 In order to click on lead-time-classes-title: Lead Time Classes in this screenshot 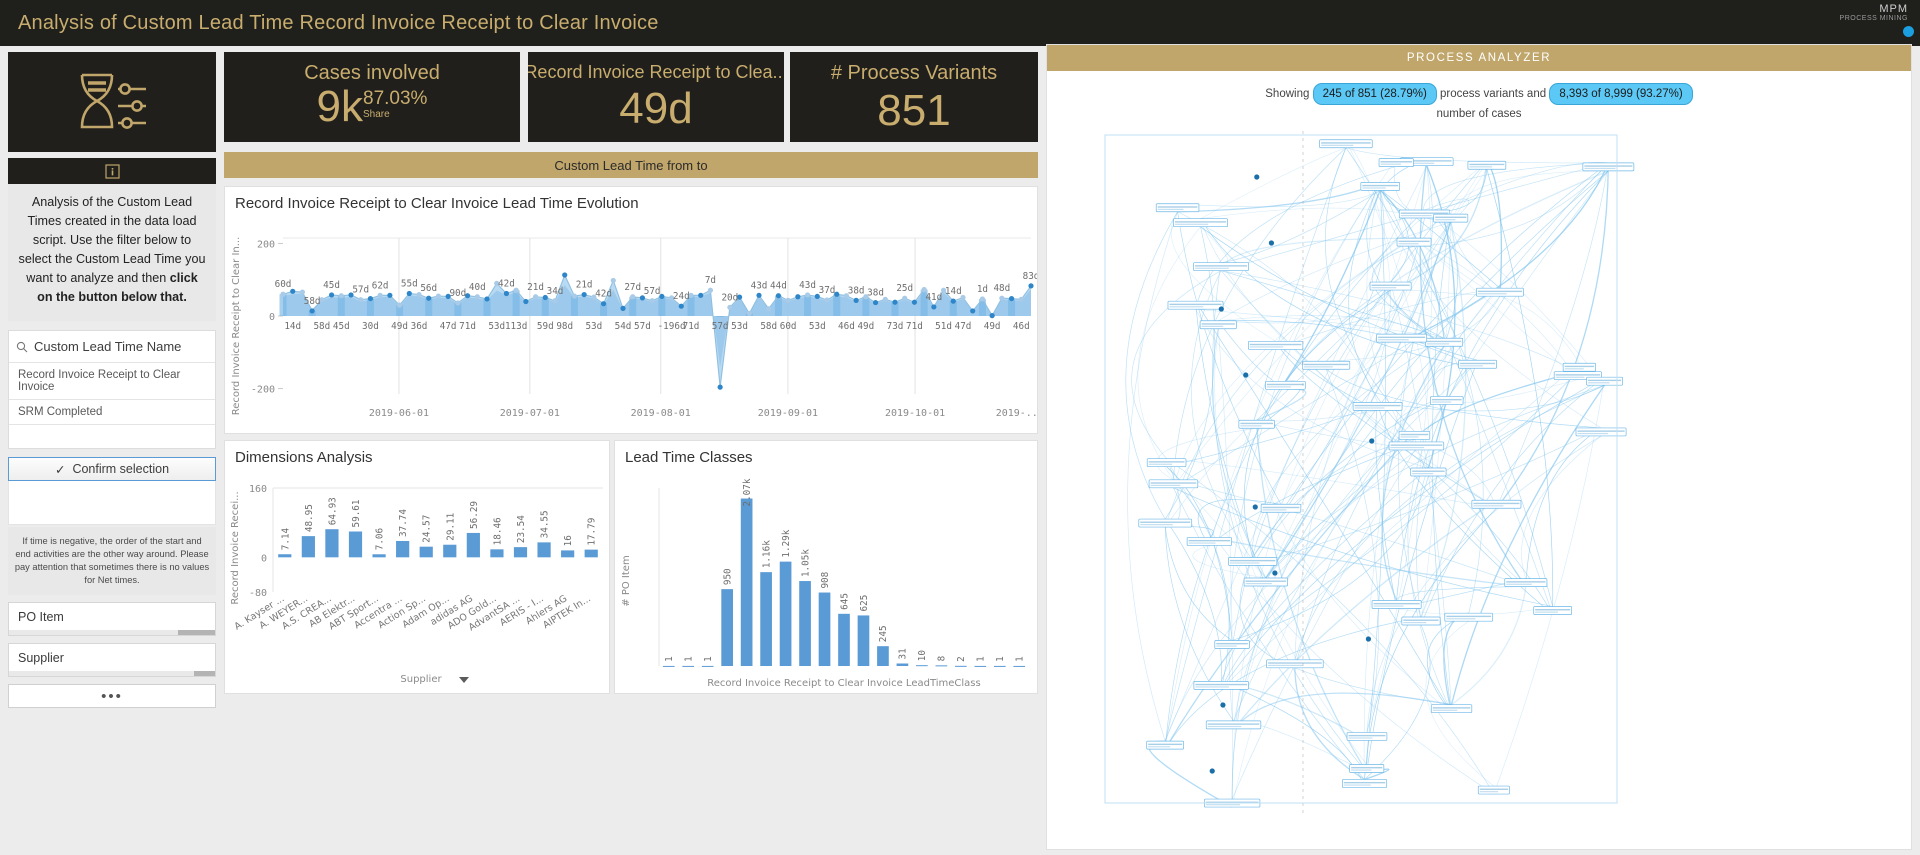, I will do `click(689, 457)`.